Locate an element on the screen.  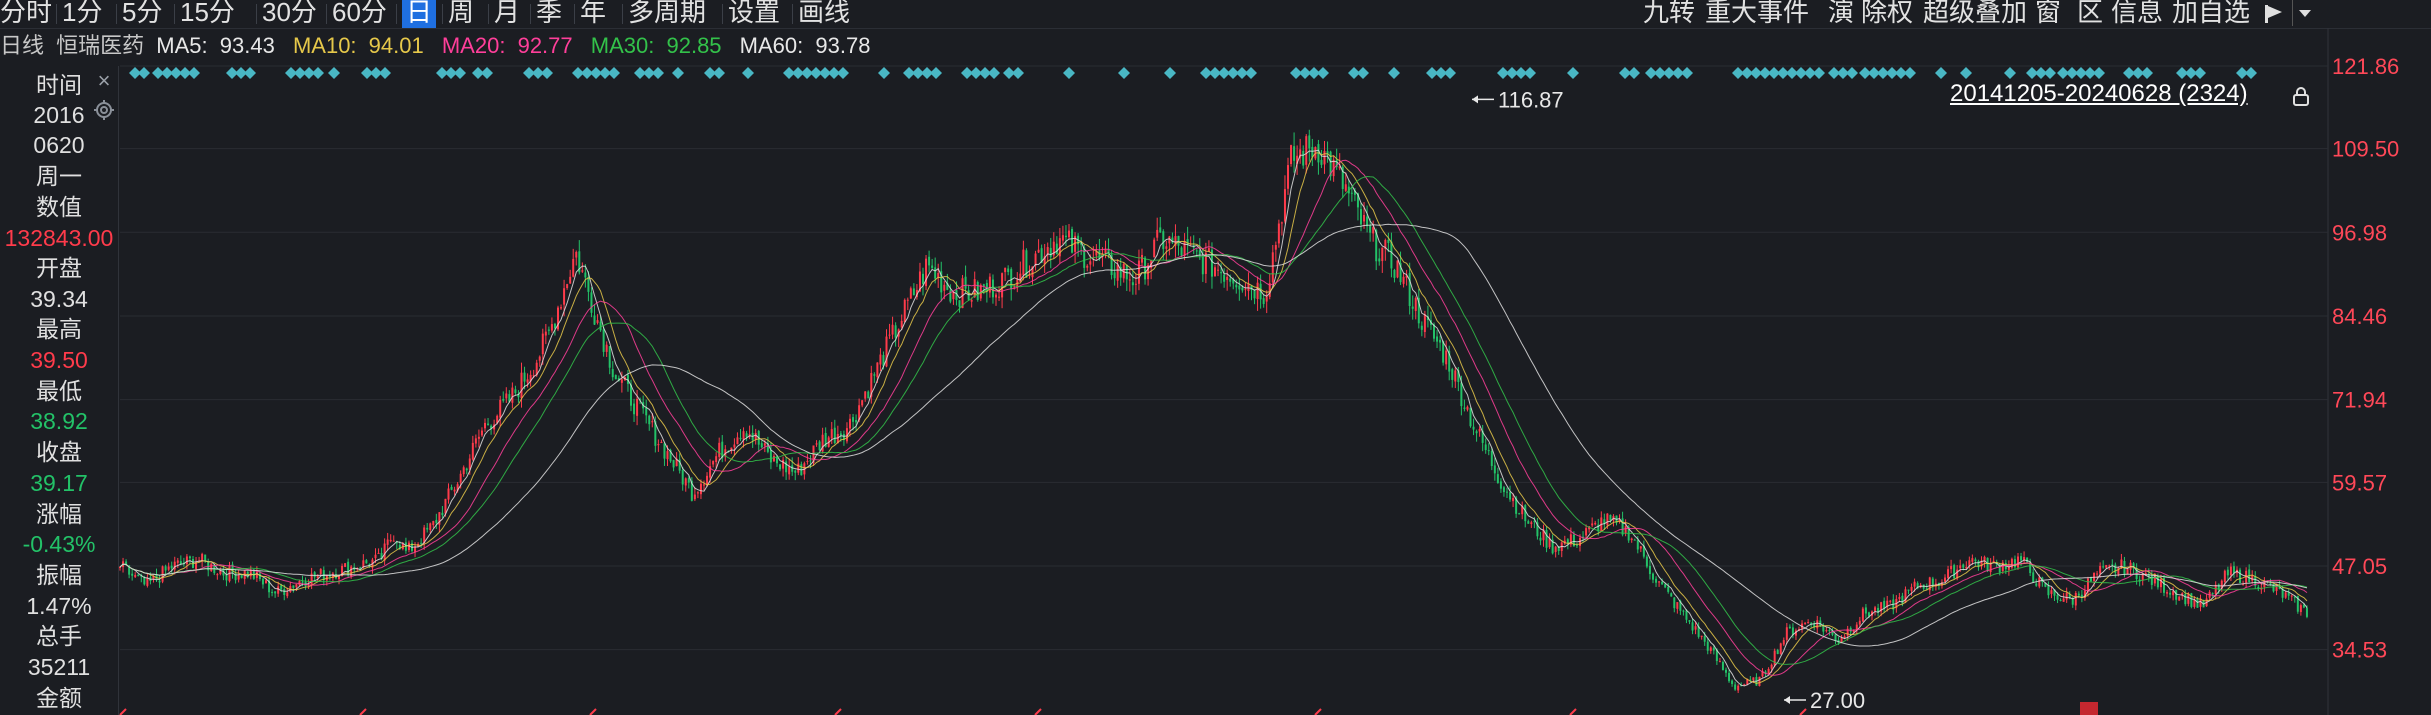
period-1: 1分 is located at coordinates (82, 14).